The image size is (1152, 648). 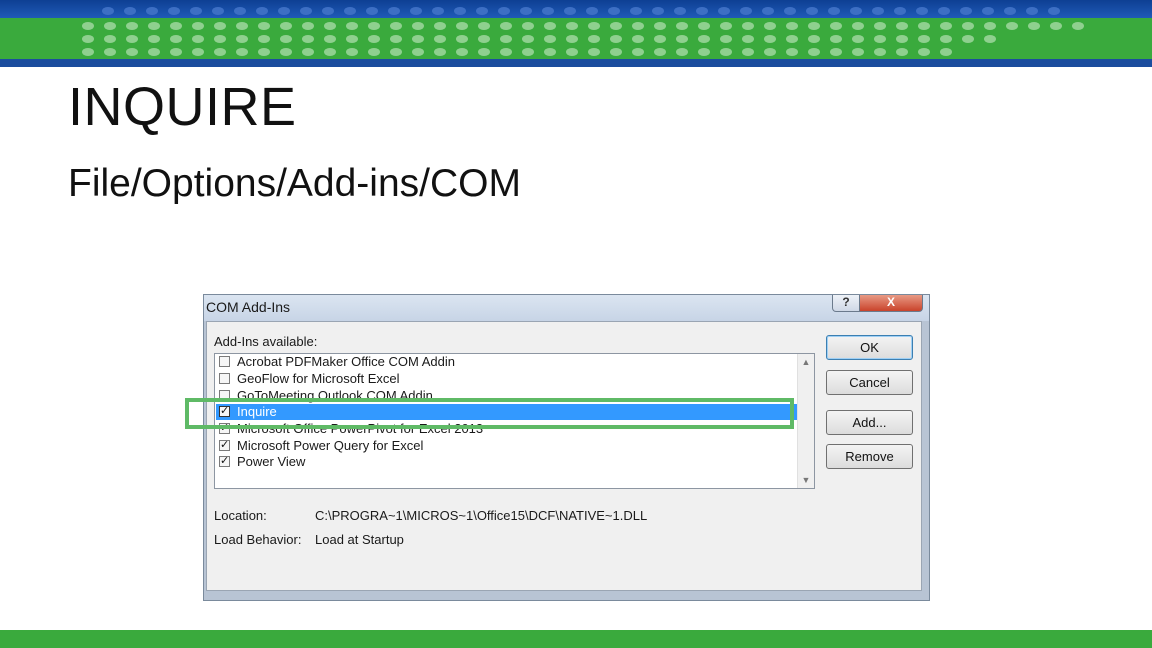 What do you see at coordinates (806, 480) in the screenshot?
I see `scroll-down-arrow-icon: ▼` at bounding box center [806, 480].